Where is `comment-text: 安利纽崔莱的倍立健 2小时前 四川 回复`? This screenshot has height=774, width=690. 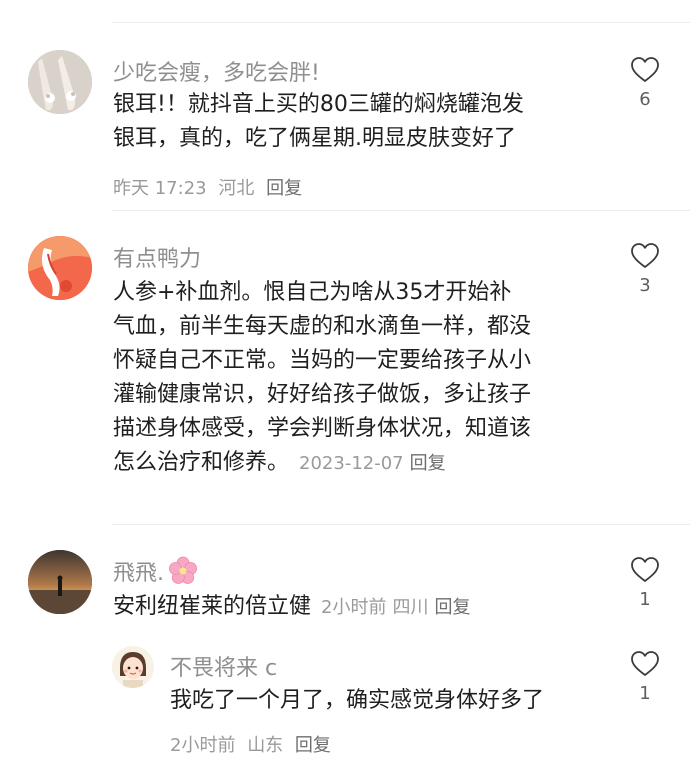 comment-text: 安利纽崔莱的倍立健 2小时前 四川 回复 is located at coordinates (294, 607).